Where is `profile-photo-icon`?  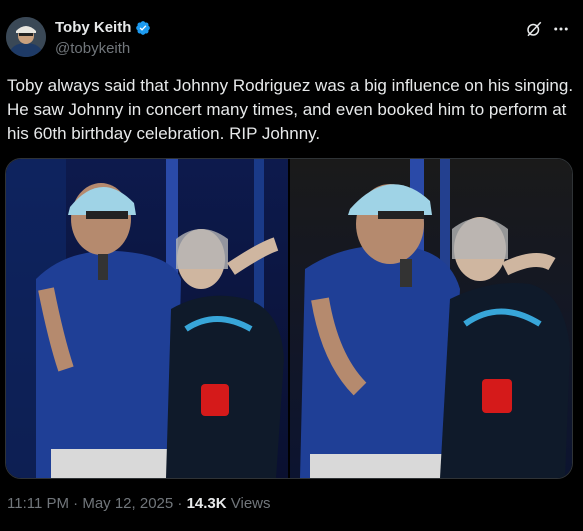
profile-photo-icon is located at coordinates (26, 37).